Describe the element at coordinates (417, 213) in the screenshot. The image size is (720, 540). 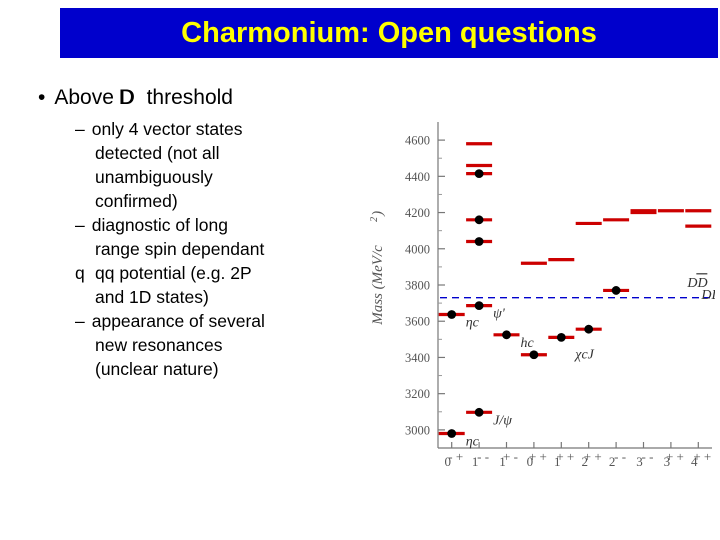
I see `y-tick-label: 4200` at that location.